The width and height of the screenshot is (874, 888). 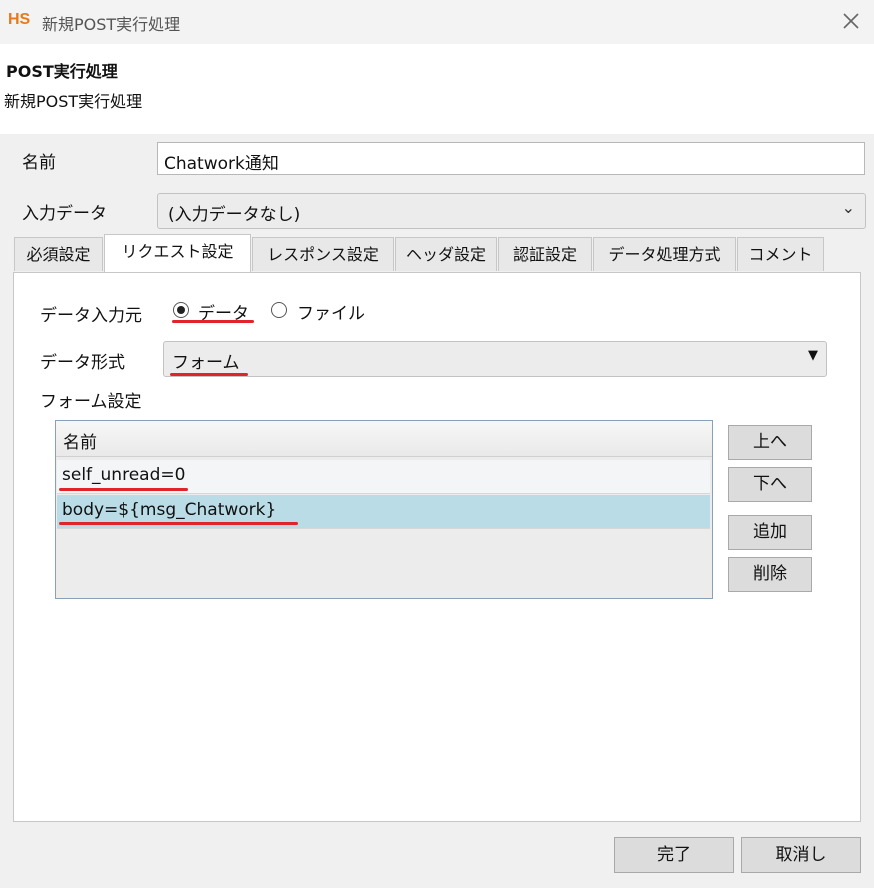 I want to click on add-button: 追加, so click(x=770, y=532).